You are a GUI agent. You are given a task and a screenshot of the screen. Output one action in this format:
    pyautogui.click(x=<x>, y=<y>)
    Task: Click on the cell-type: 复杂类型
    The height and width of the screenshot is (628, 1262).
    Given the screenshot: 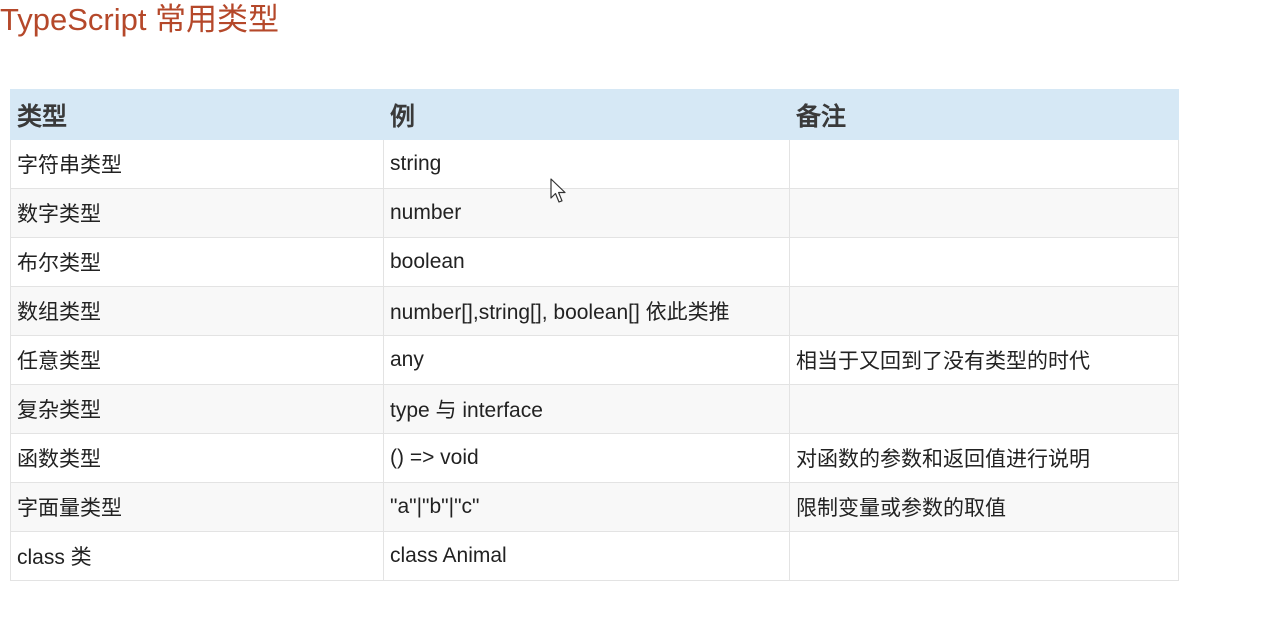 What is the action you would take?
    pyautogui.click(x=197, y=409)
    